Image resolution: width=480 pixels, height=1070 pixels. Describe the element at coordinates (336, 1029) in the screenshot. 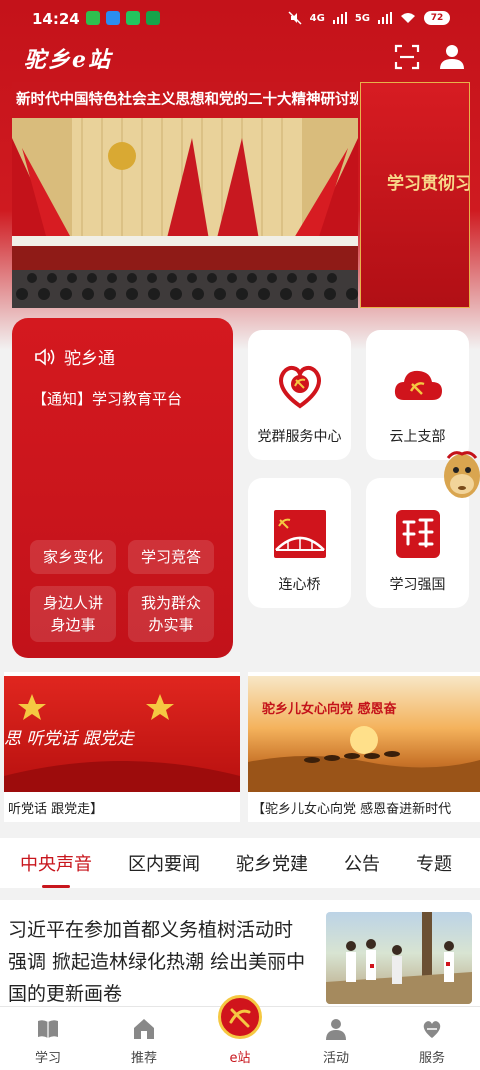

I see `person-icon` at that location.